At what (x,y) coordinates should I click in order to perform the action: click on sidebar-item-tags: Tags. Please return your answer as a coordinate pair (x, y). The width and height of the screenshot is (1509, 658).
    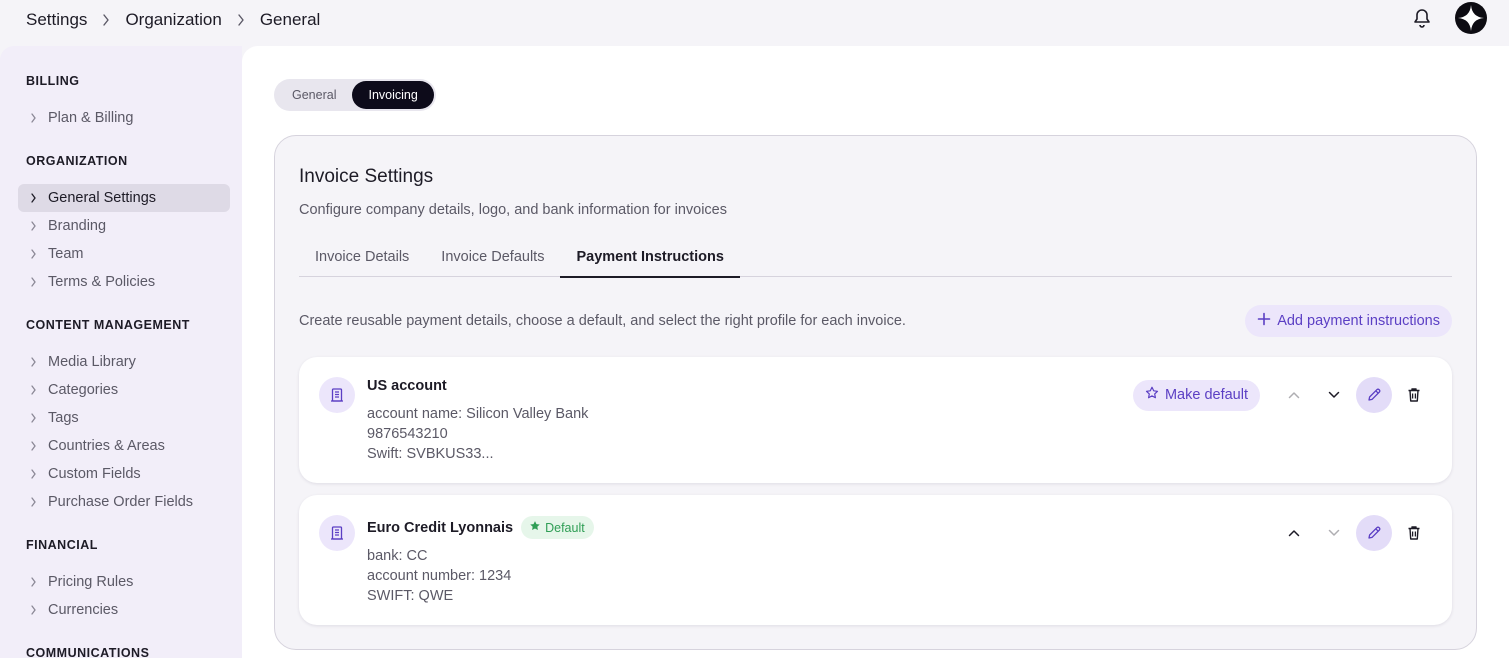
    Looking at the image, I should click on (124, 418).